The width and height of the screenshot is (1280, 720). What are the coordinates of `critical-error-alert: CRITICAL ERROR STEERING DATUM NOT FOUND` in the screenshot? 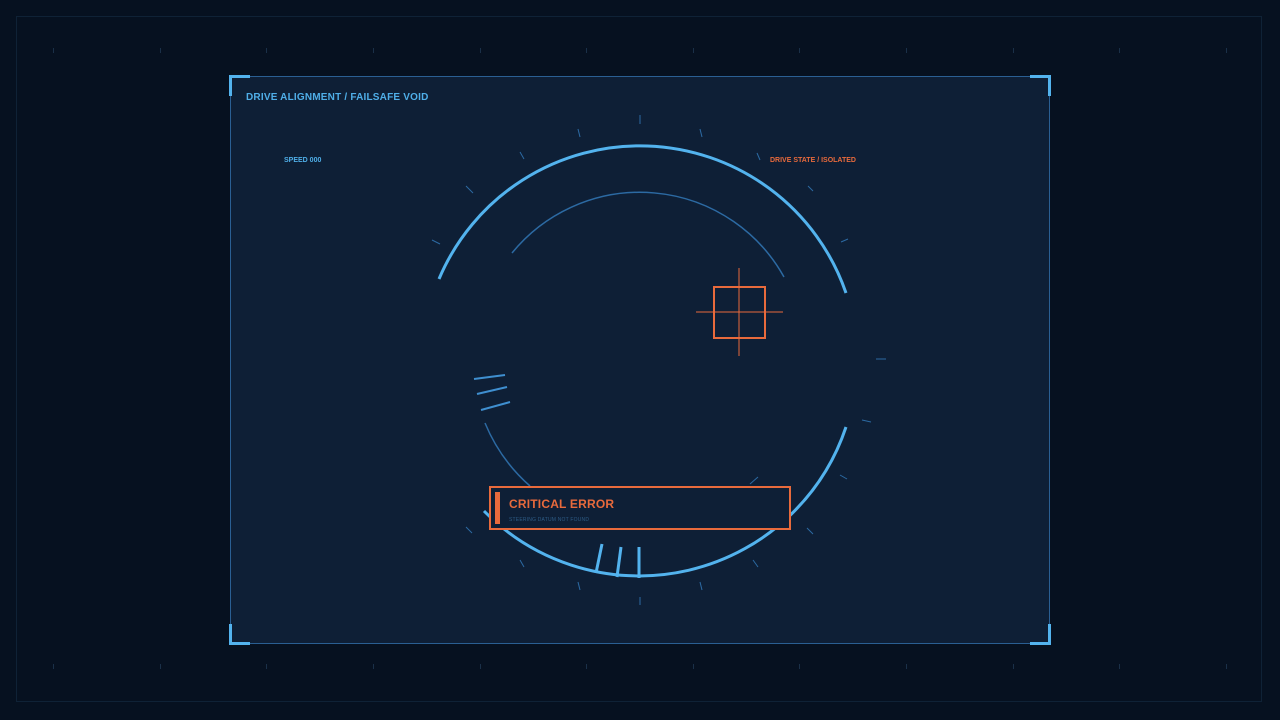 It's located at (640, 508).